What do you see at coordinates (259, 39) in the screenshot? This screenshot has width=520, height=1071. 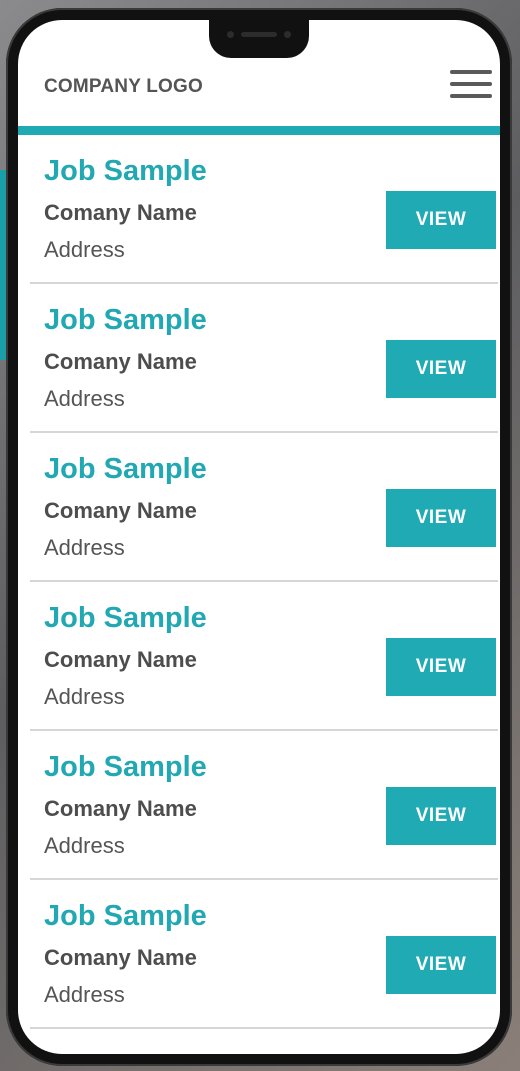 I see `phone-notch` at bounding box center [259, 39].